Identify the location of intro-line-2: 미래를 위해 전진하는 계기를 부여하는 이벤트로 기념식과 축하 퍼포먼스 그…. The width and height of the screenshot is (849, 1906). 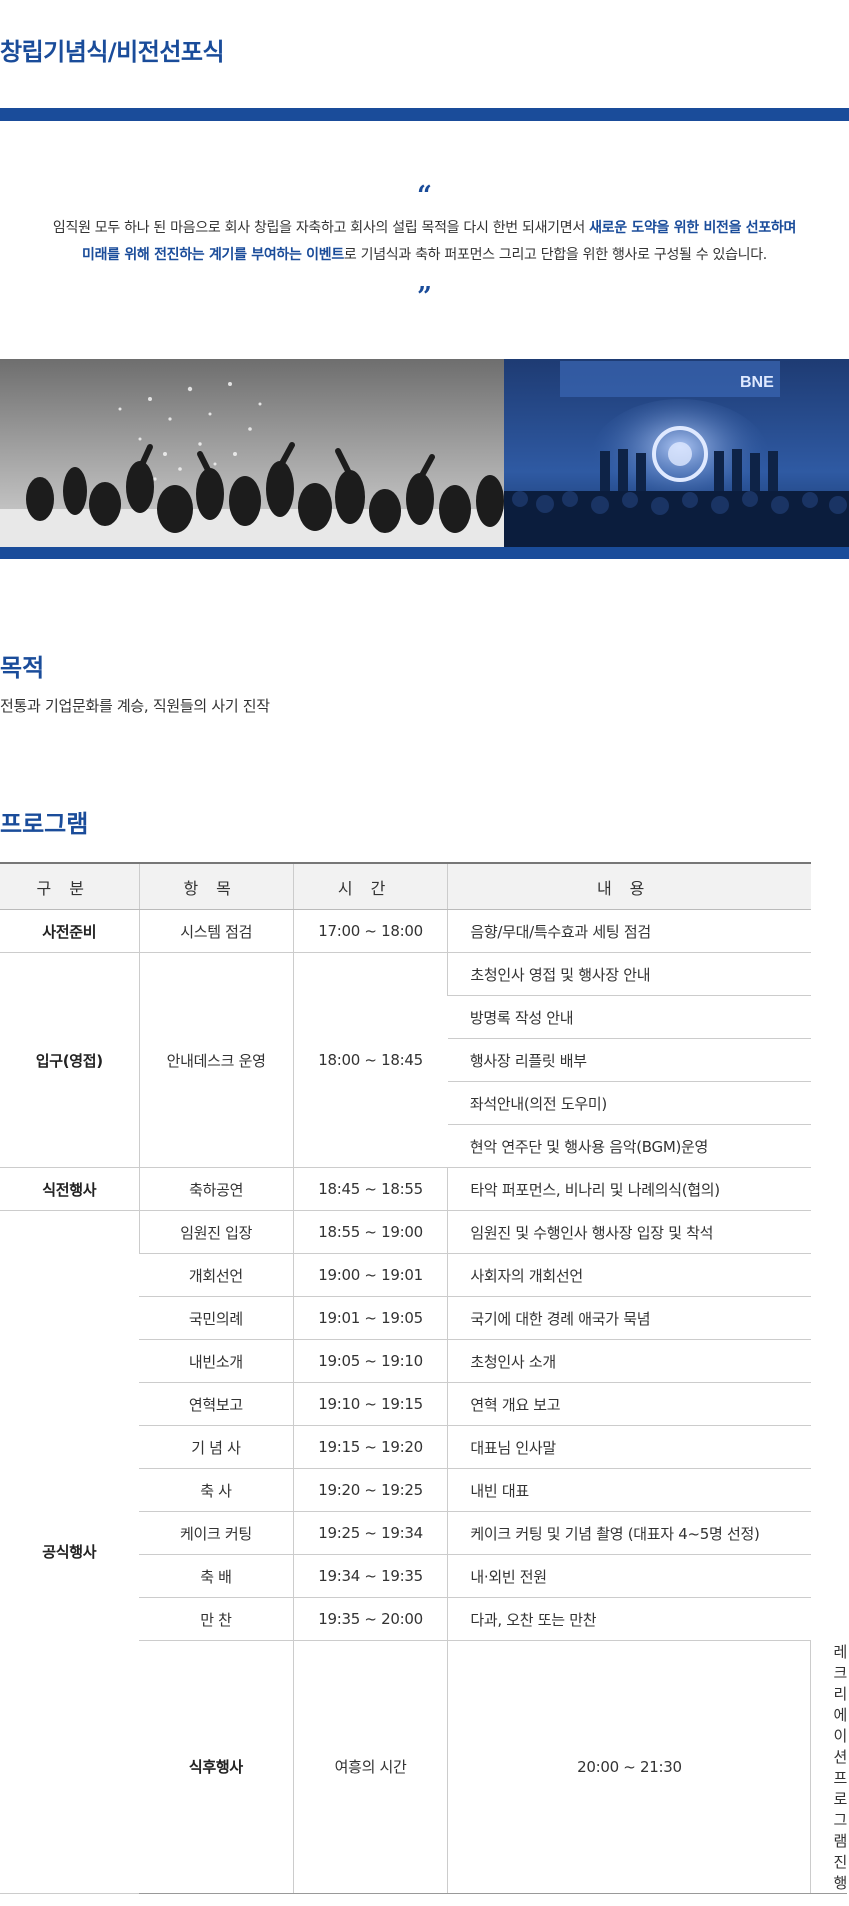
(424, 255).